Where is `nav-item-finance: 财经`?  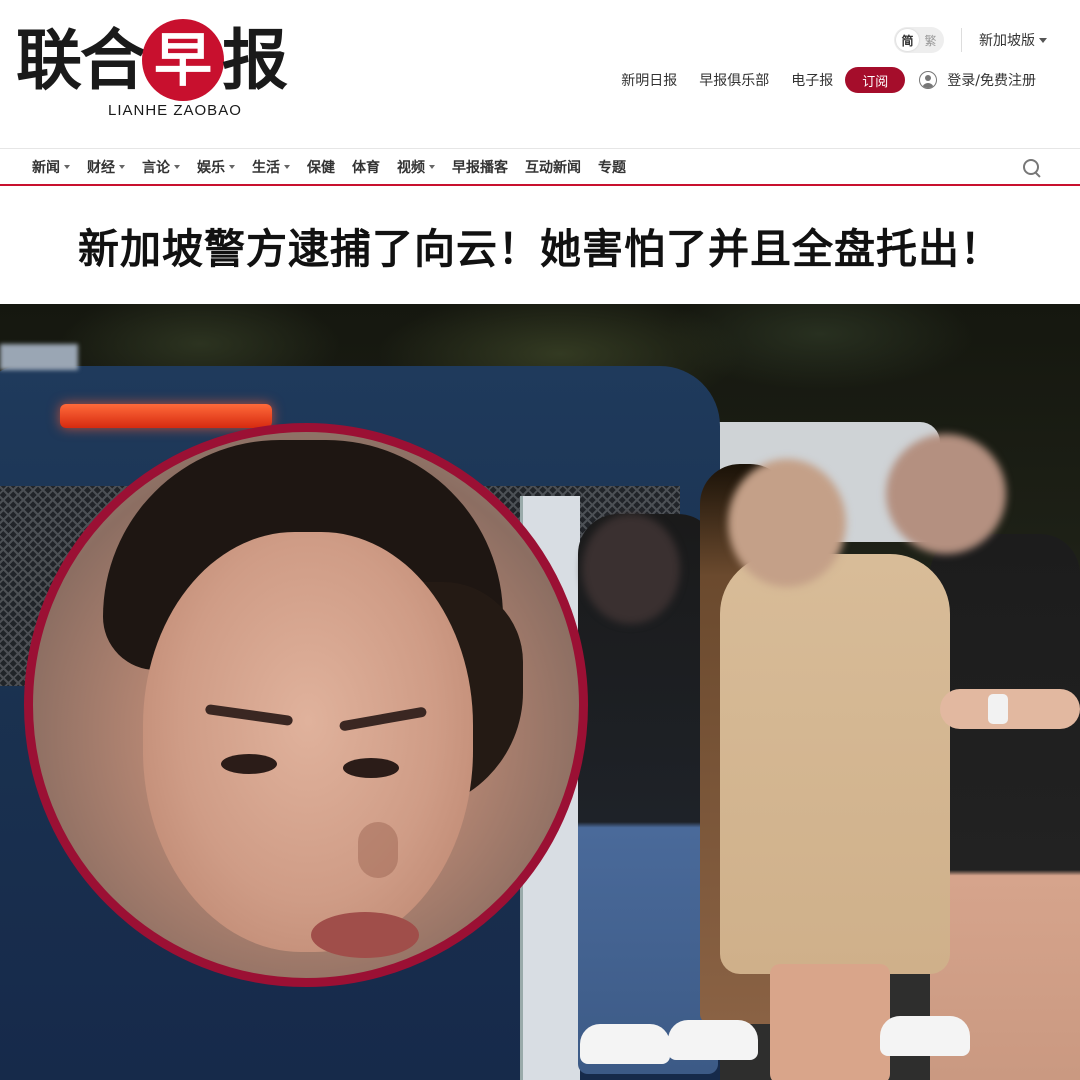
nav-item-finance: 财经 is located at coordinates (106, 167).